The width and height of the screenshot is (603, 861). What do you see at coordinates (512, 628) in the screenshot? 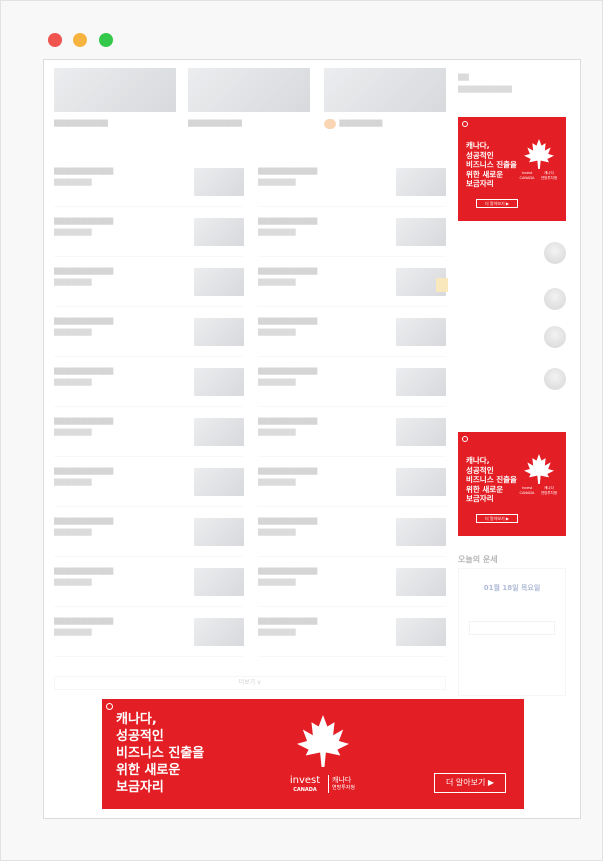
I see `horoscope-select` at bounding box center [512, 628].